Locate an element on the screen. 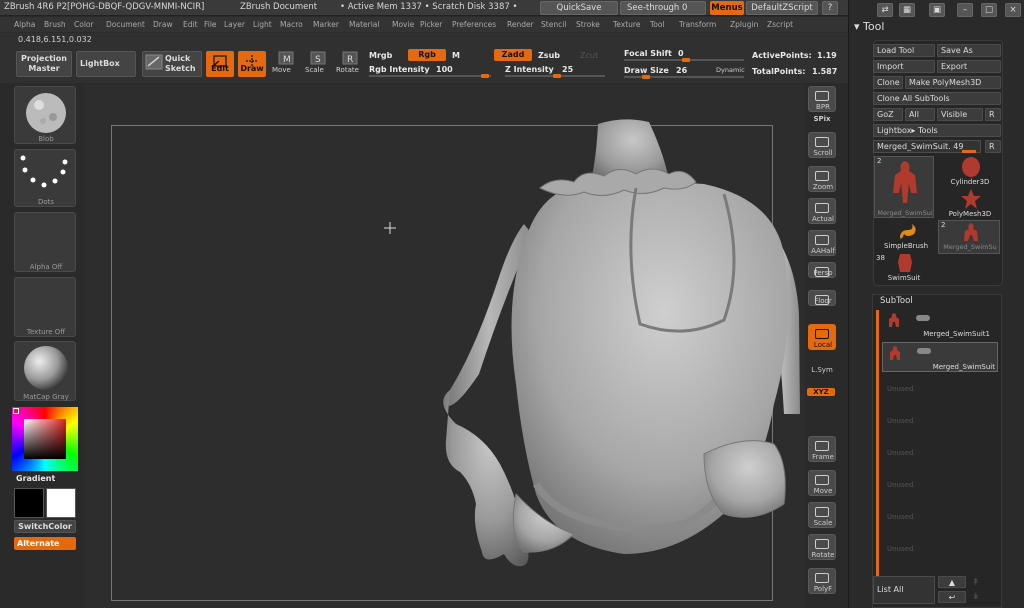 The width and height of the screenshot is (1024, 608). goz-r-button: R is located at coordinates (993, 114).